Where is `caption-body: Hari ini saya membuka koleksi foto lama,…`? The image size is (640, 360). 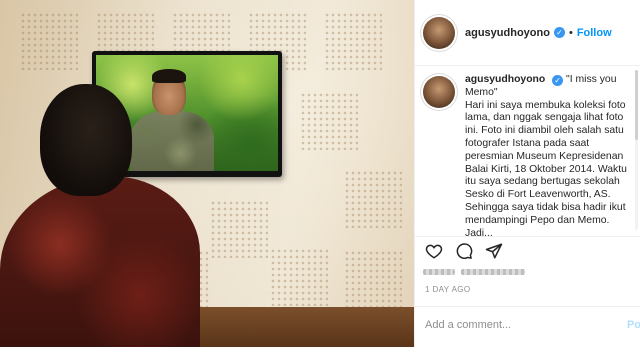 caption-body: Hari ini saya membuka koleksi foto lama,… is located at coordinates (546, 167).